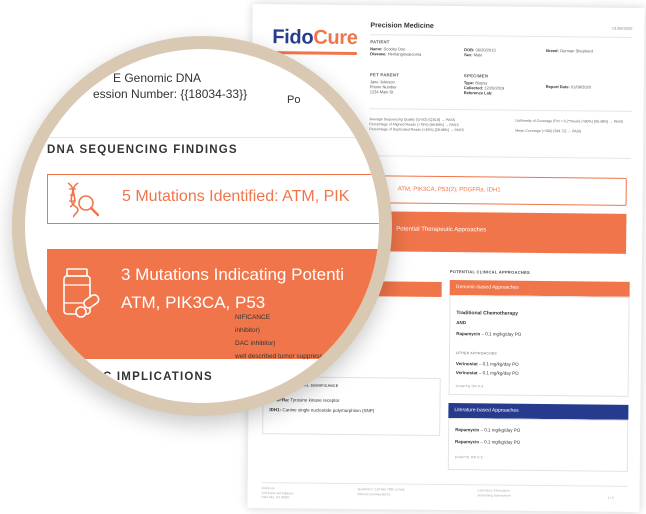 The width and height of the screenshot is (646, 514). Describe the element at coordinates (81, 293) in the screenshot. I see `pill-bottle-icon` at that location.